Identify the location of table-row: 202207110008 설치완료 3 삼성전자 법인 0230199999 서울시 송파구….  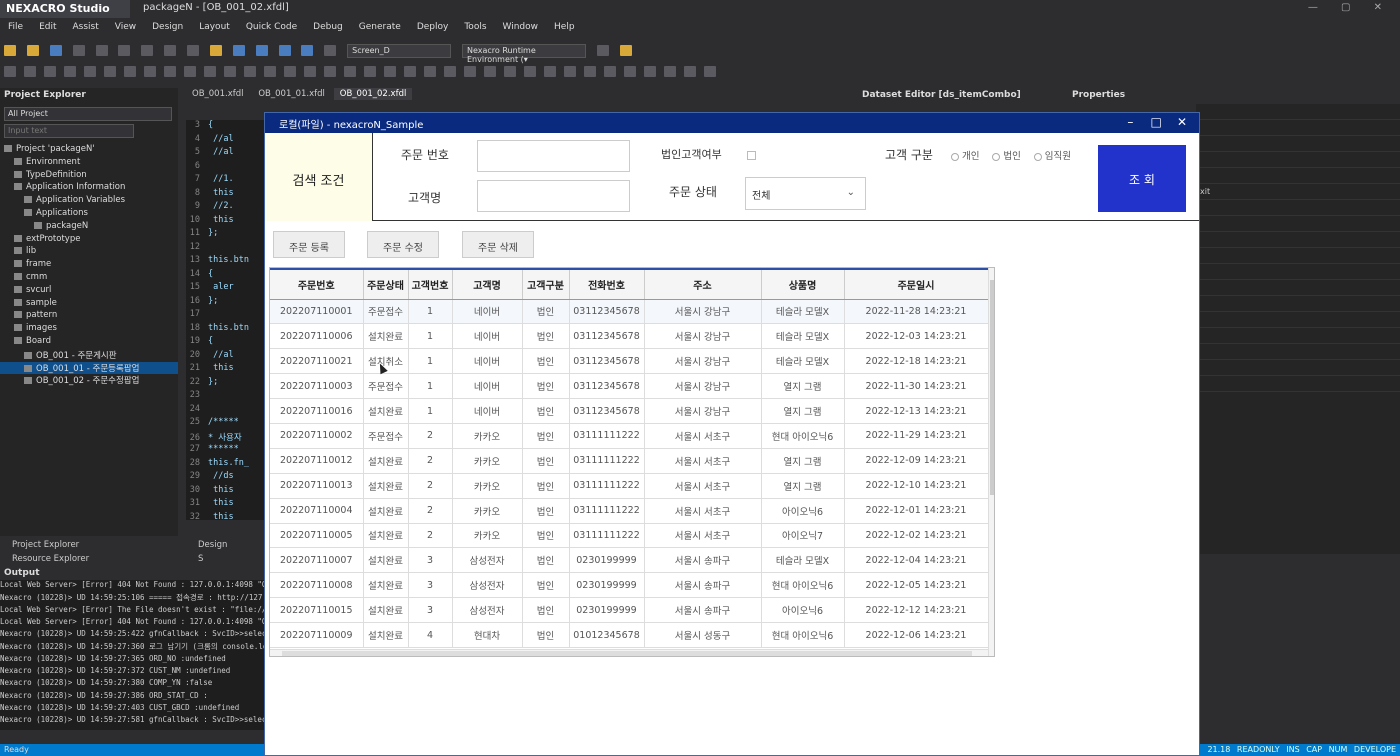
(629, 585).